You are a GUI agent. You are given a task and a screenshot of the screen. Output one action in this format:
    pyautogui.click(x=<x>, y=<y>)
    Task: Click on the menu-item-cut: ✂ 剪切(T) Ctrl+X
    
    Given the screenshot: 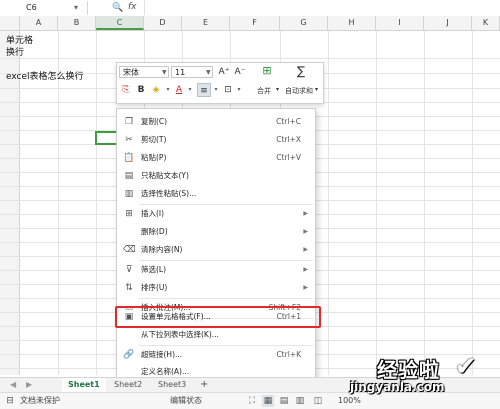 What is the action you would take?
    pyautogui.click(x=216, y=140)
    